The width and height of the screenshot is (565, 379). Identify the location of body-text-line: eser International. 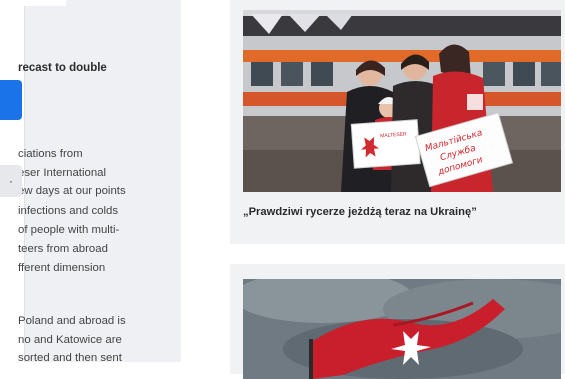
(62, 173).